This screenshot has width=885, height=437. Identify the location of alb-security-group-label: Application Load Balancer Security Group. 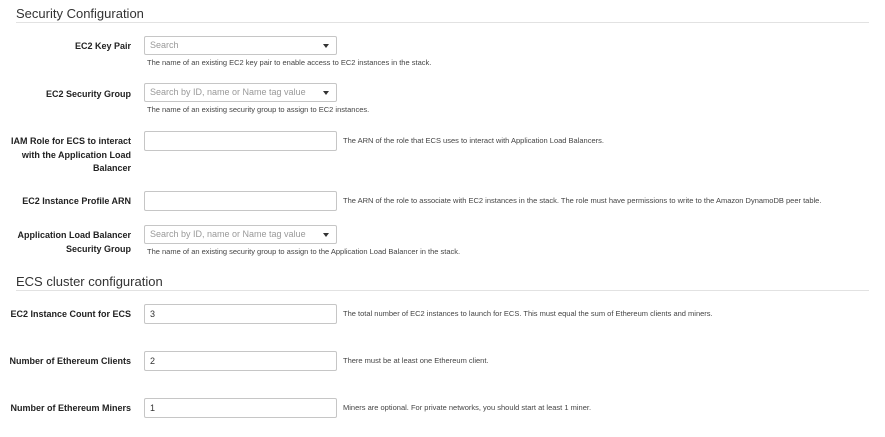
(74, 242).